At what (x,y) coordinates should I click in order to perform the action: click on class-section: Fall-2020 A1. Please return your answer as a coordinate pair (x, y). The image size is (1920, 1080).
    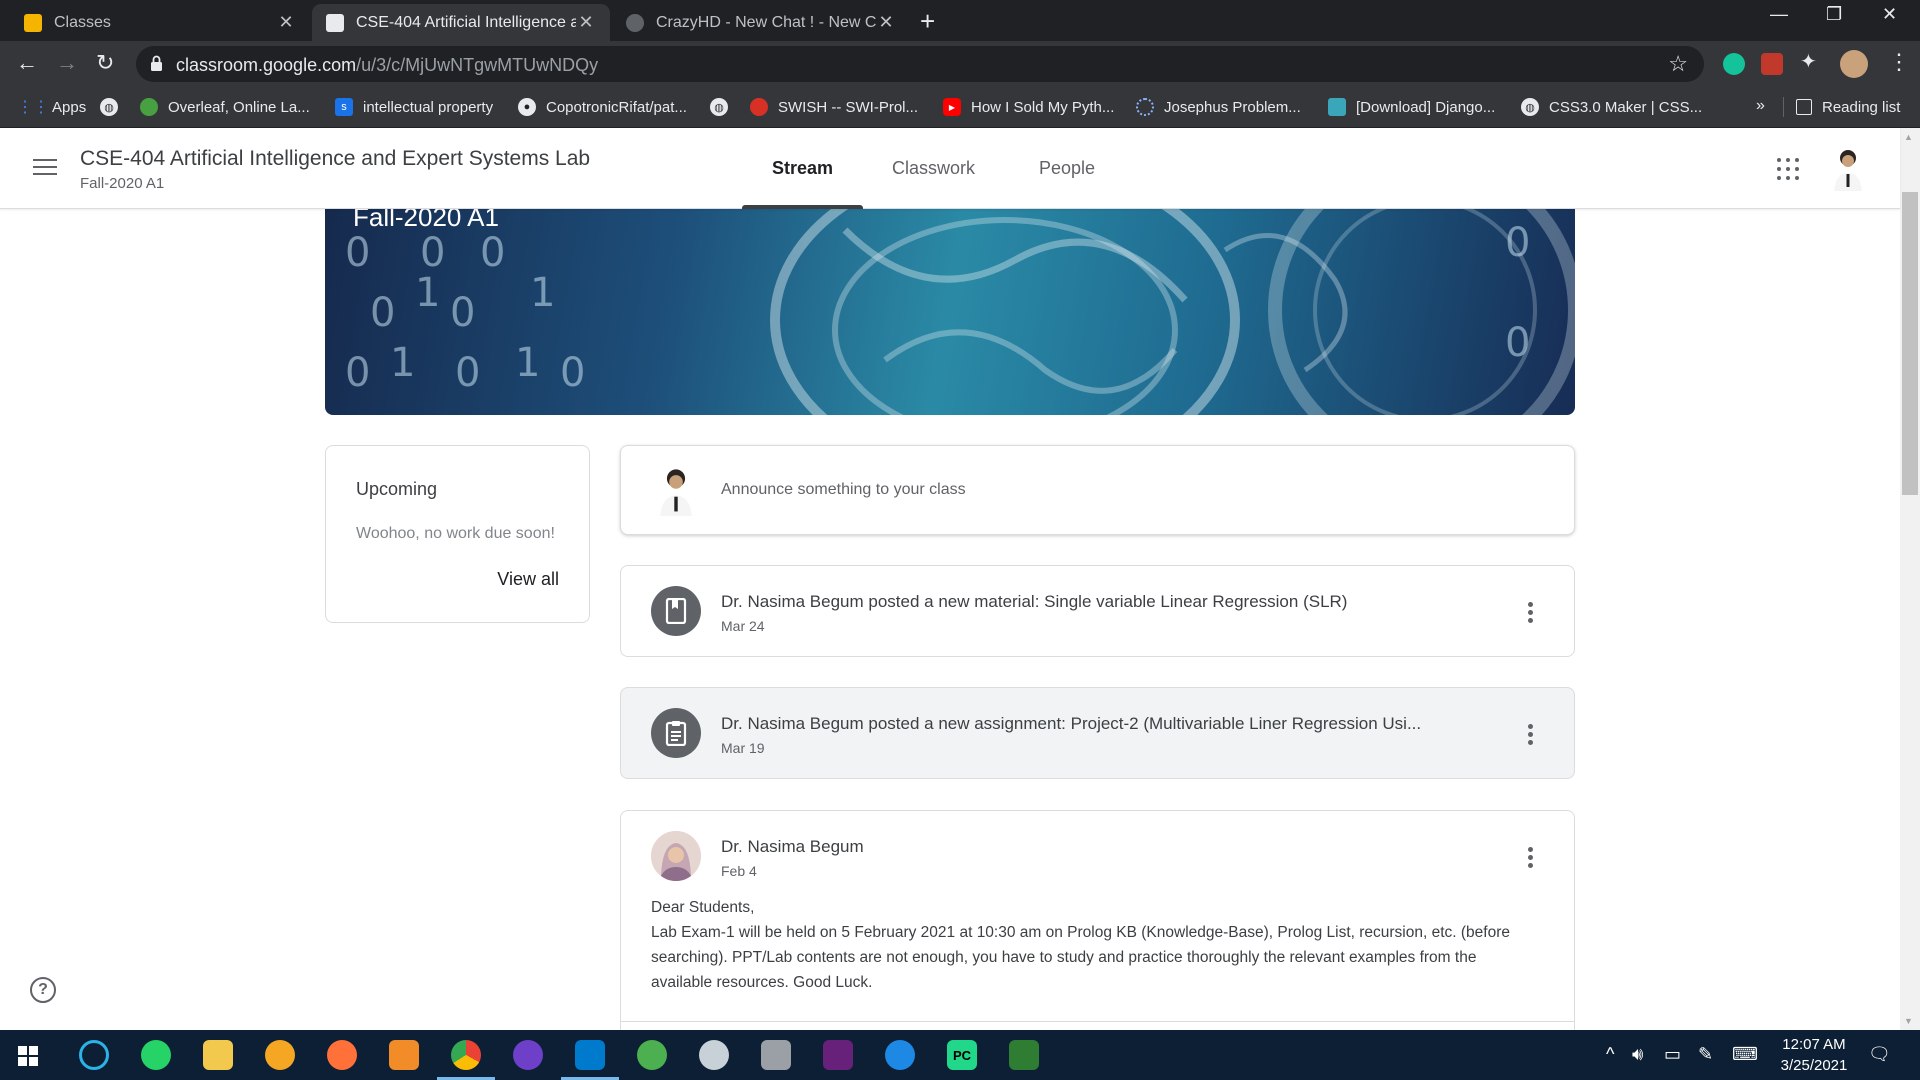
    Looking at the image, I should click on (122, 183).